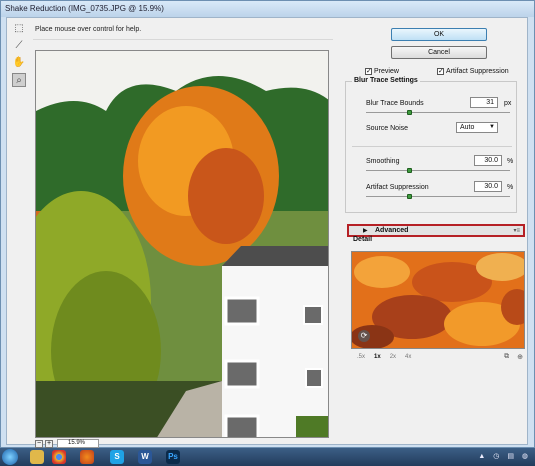 This screenshot has height=466, width=535. I want to click on advanced-section-header: ▶ Advanced ▾≡, so click(436, 230).